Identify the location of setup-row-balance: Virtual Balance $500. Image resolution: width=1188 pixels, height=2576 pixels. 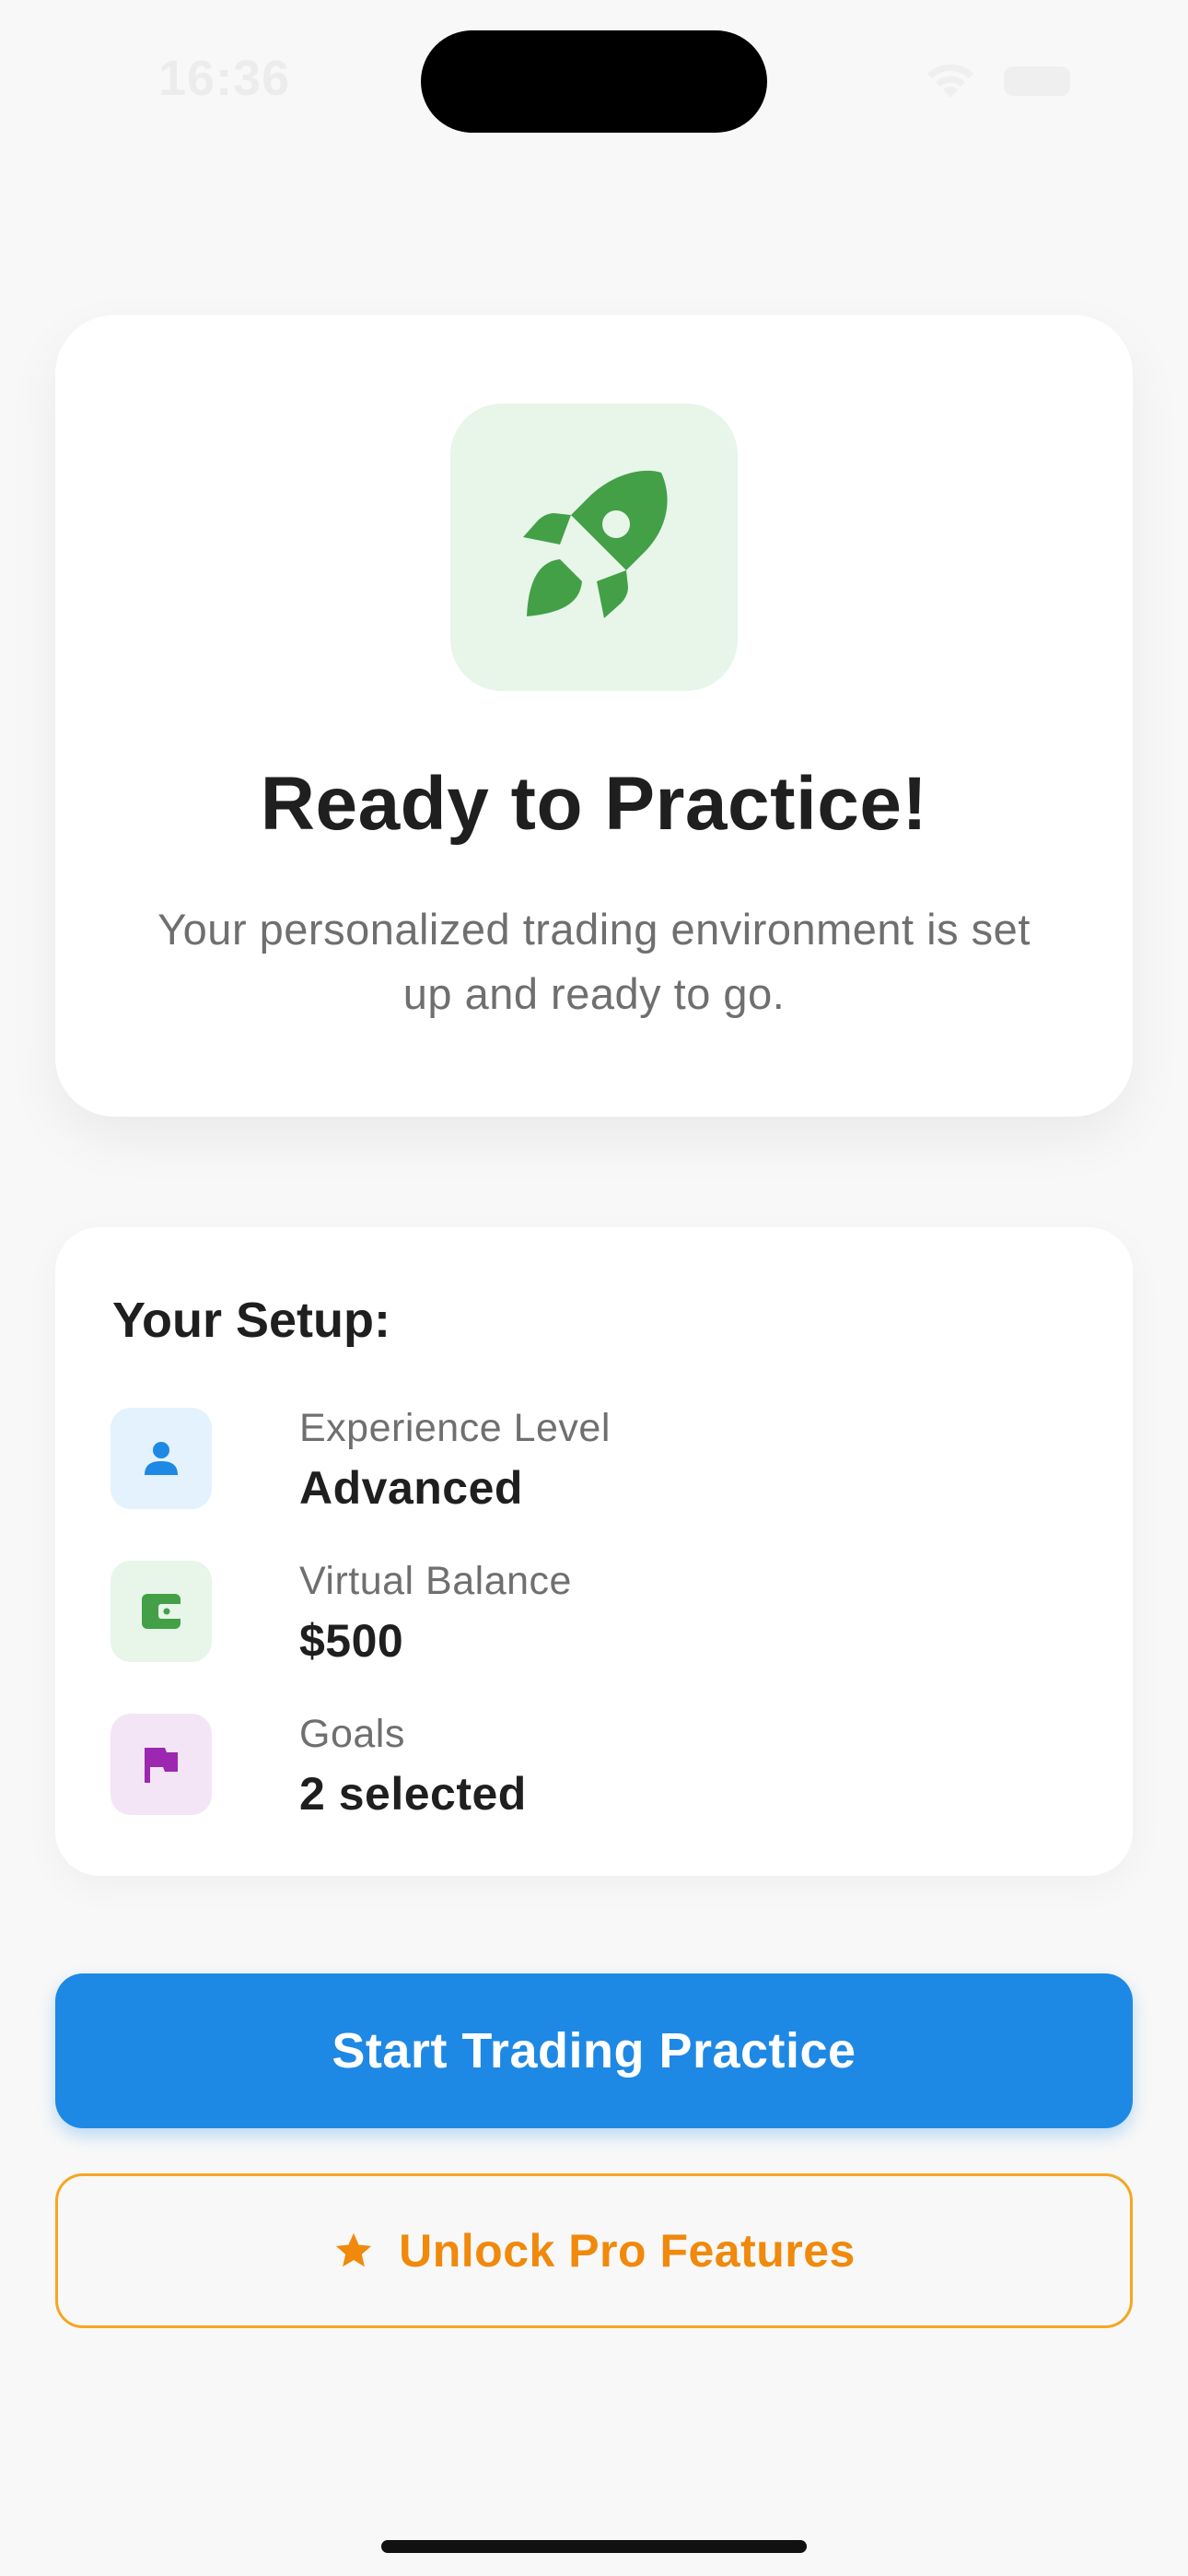
(571, 1613).